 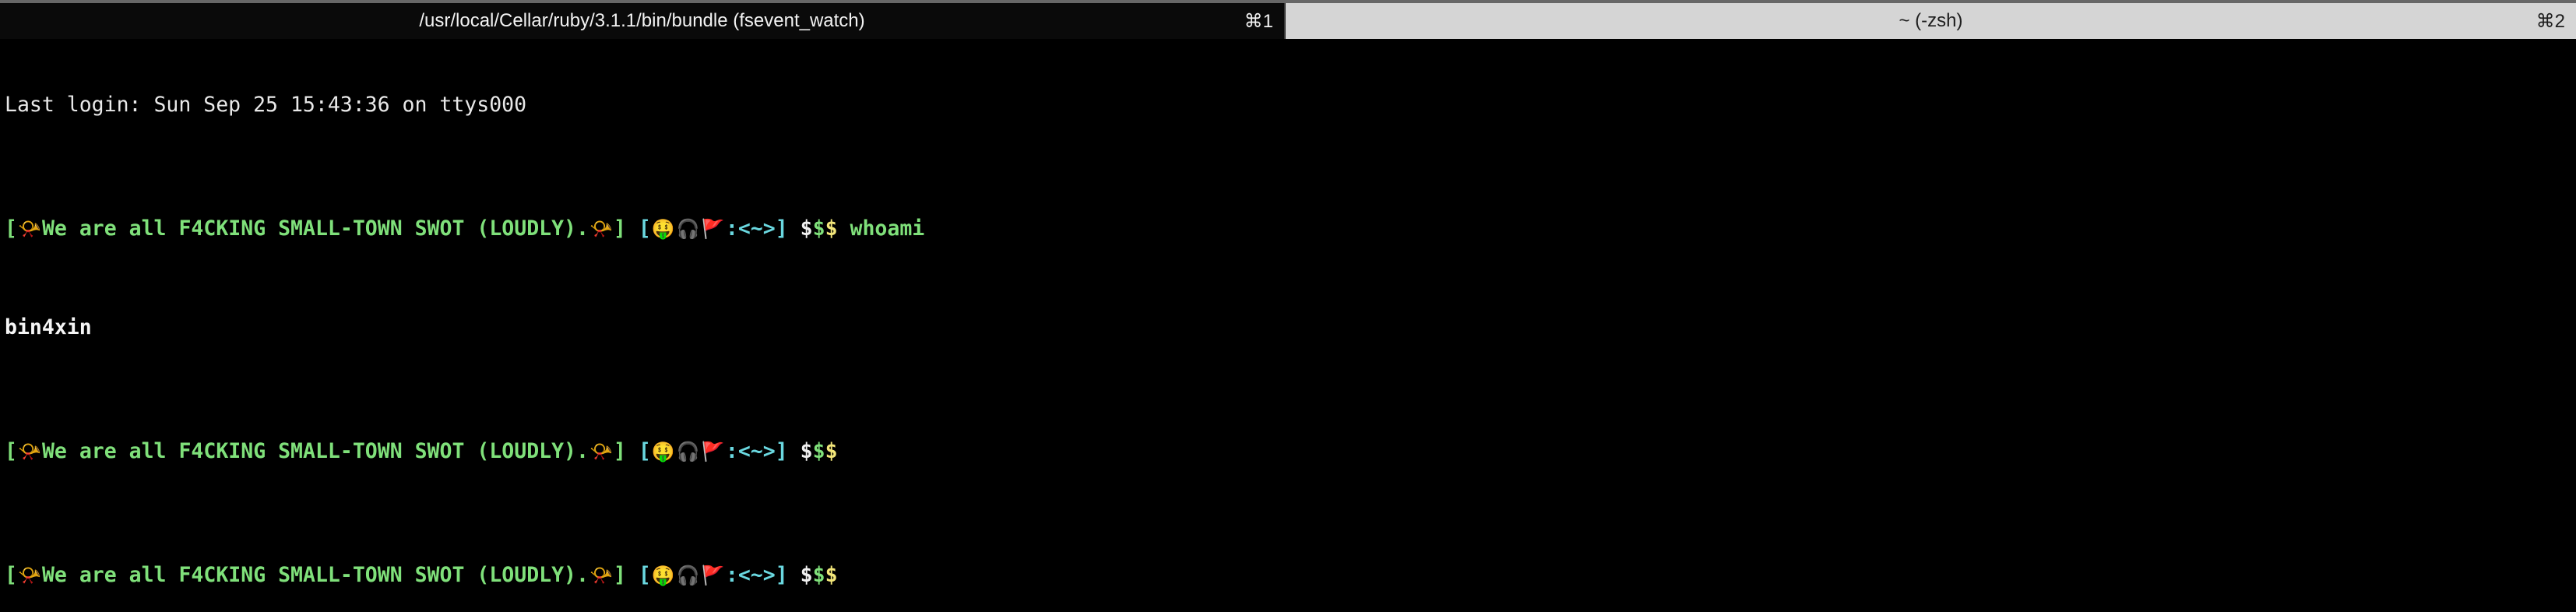 I want to click on tab-shortcut: ⌘2, so click(x=2550, y=21).